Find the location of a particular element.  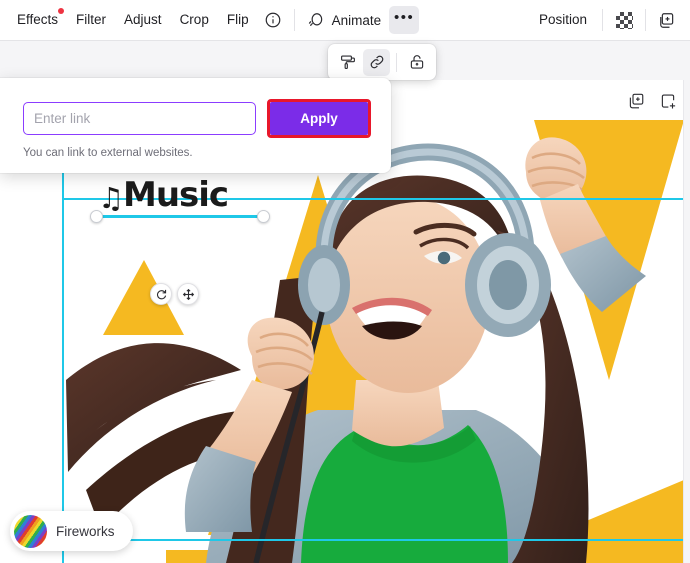

page-actions is located at coordinates (652, 101).